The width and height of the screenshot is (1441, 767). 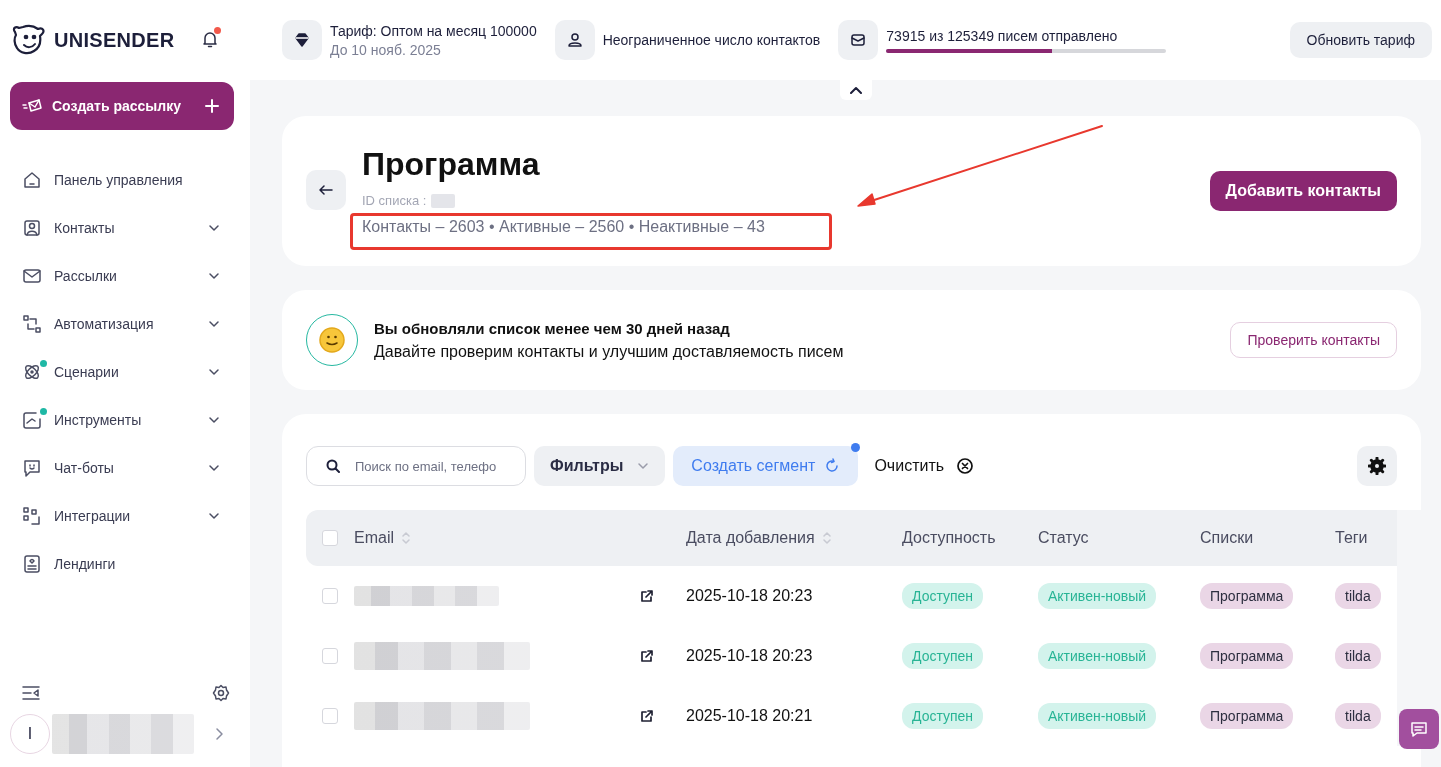 What do you see at coordinates (1351, 538) in the screenshot?
I see `column-header: Теги` at bounding box center [1351, 538].